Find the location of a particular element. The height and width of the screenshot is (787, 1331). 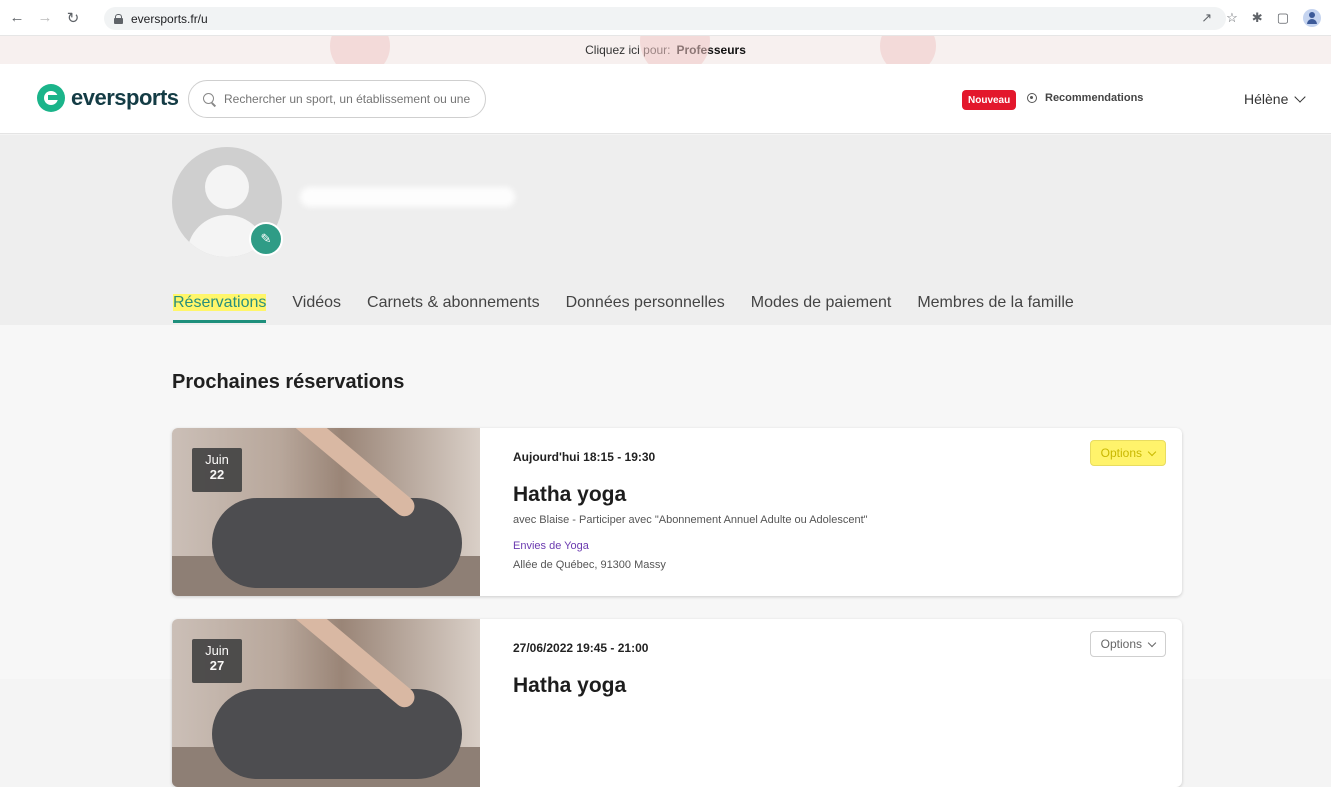

forward-icon: → is located at coordinates (45, 18).